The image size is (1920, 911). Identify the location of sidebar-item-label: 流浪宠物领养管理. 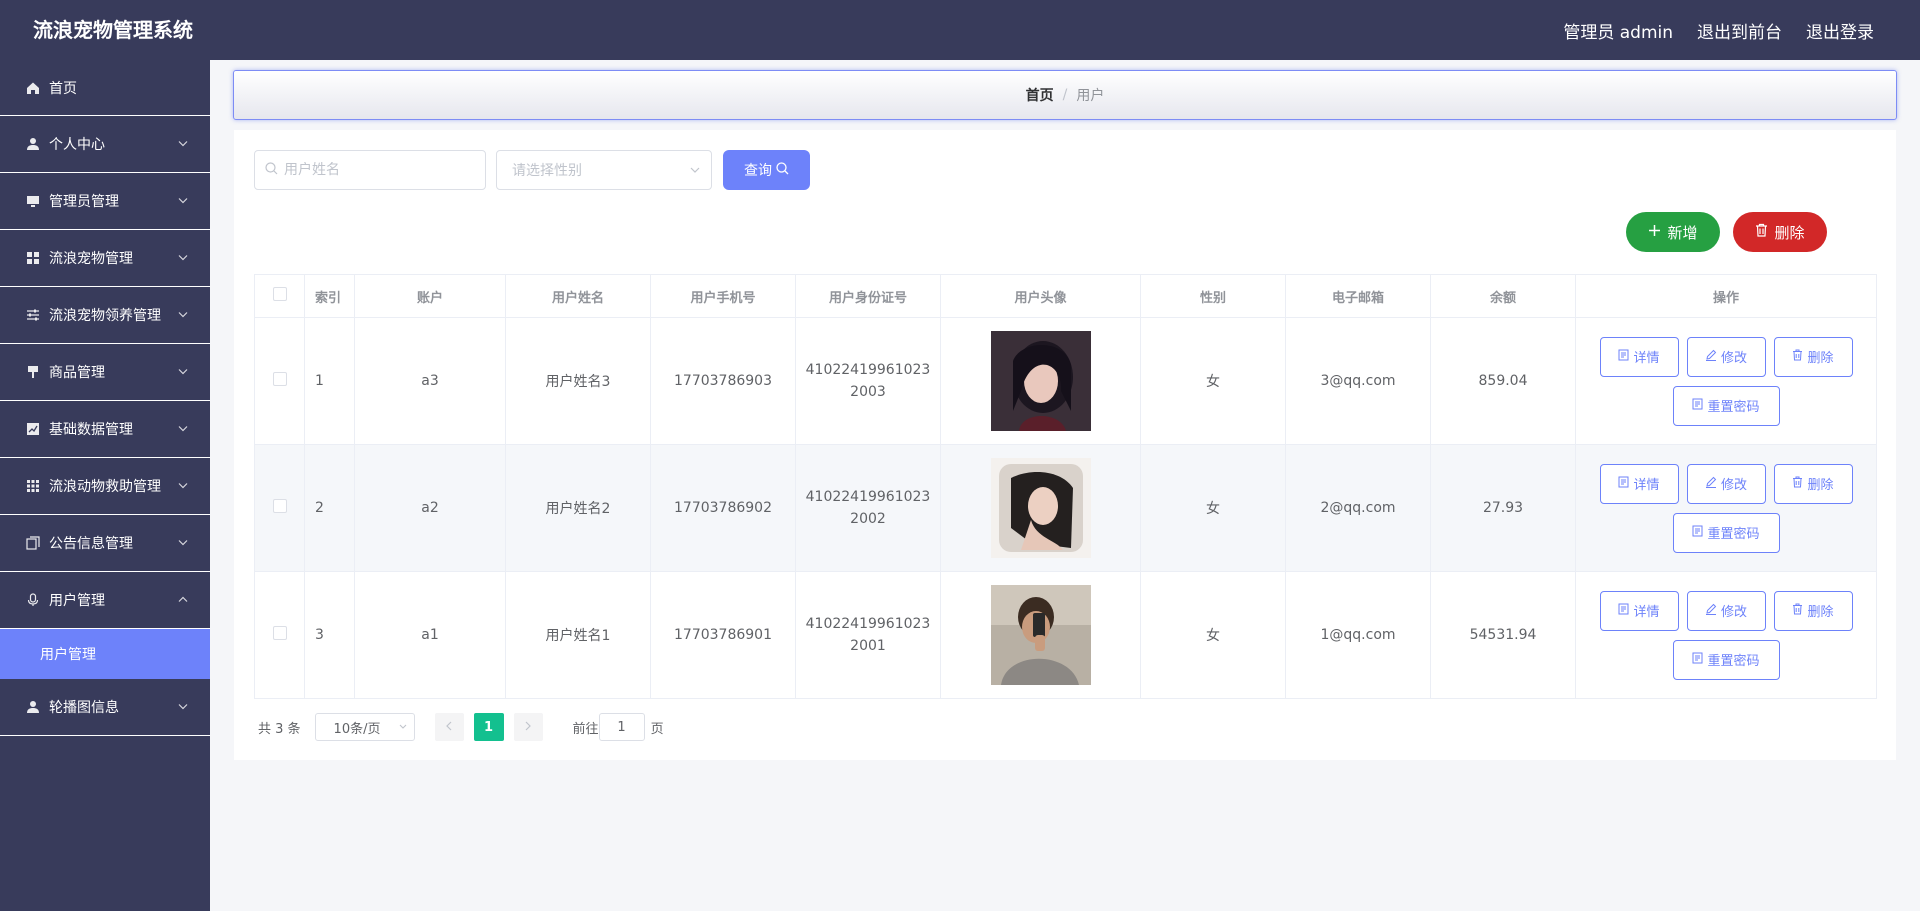
(105, 316).